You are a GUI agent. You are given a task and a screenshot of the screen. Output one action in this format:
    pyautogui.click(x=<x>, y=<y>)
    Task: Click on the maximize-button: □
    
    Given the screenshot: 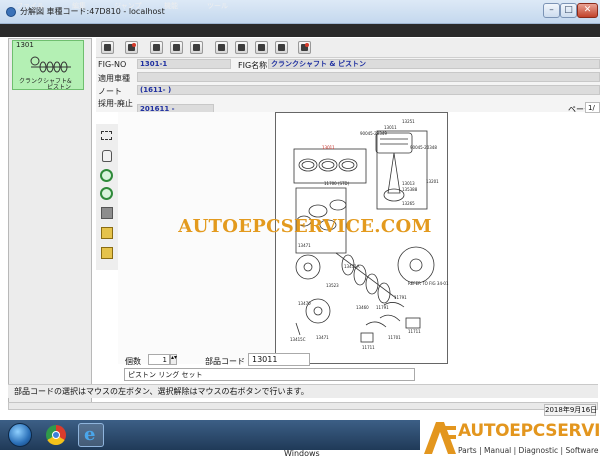 What is the action you would take?
    pyautogui.click(x=568, y=10)
    